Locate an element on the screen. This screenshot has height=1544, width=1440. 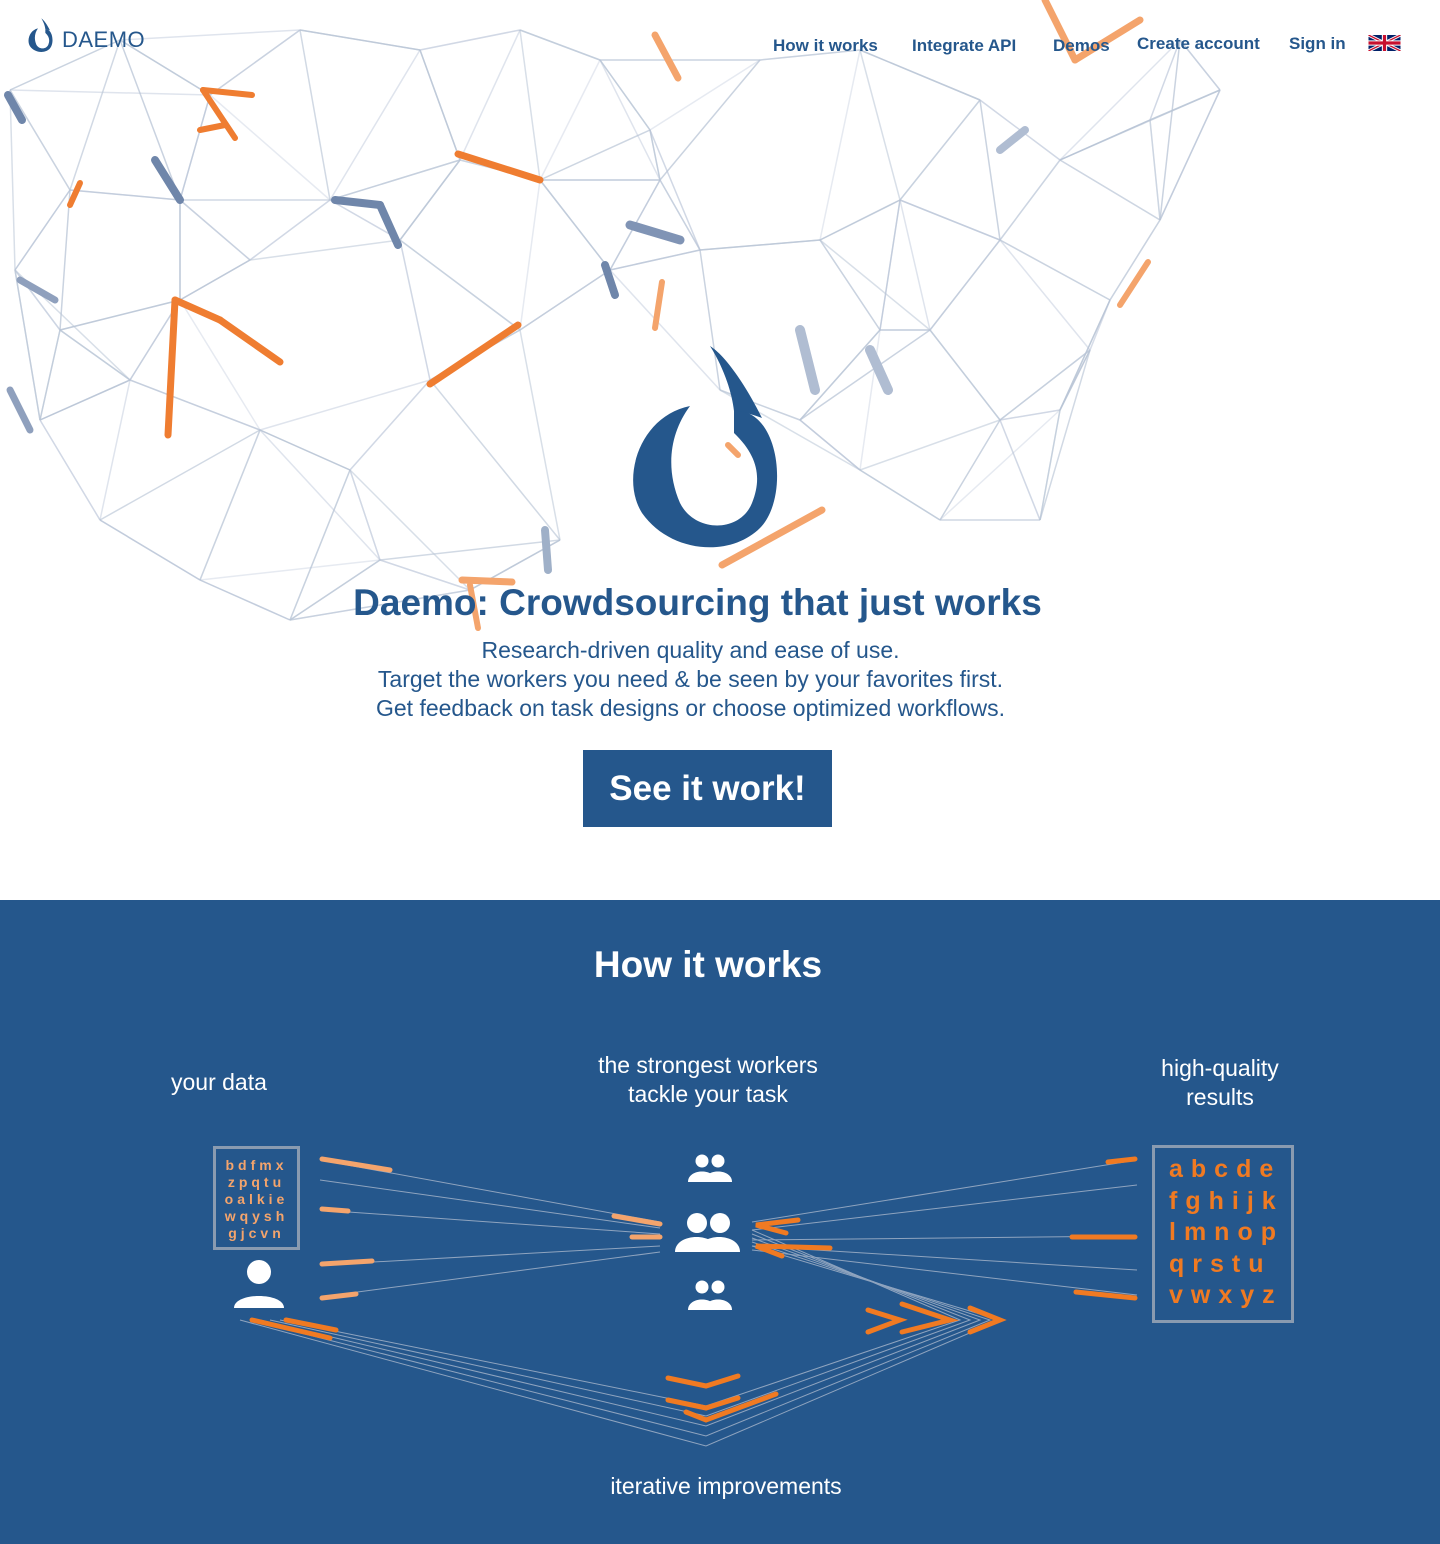
hero-subtitle-line: Research-driven quality and ease of use. is located at coordinates (690, 650).